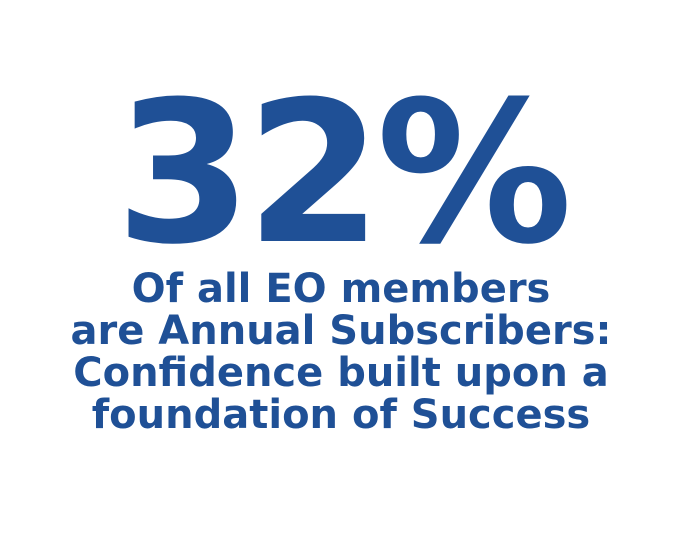 The width and height of the screenshot is (682, 540). I want to click on caption-line-3: Confidence built upon a, so click(341, 373).